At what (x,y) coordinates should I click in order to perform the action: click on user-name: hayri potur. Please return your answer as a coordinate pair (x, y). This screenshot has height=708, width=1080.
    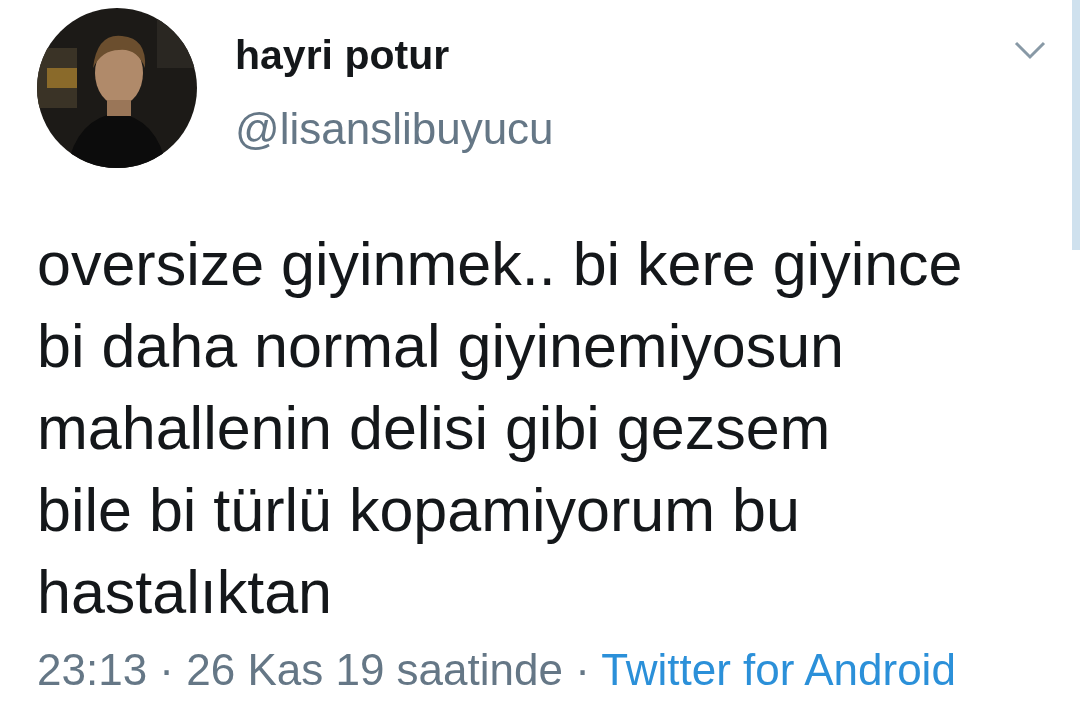
    Looking at the image, I should click on (342, 55).